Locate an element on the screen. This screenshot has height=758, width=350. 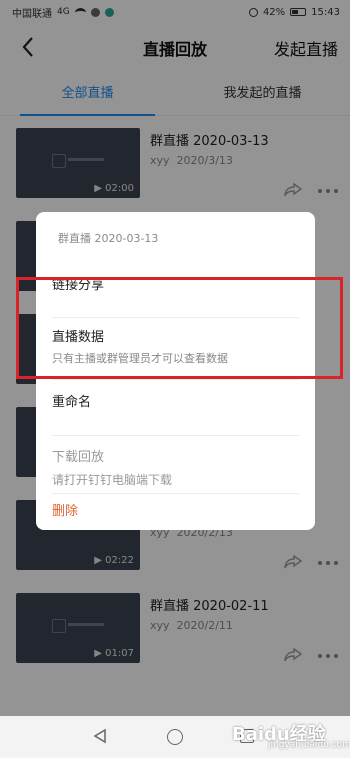
baidu-watermark: Baidu经验 jingyan.baidu.com is located at coordinates (291, 733).